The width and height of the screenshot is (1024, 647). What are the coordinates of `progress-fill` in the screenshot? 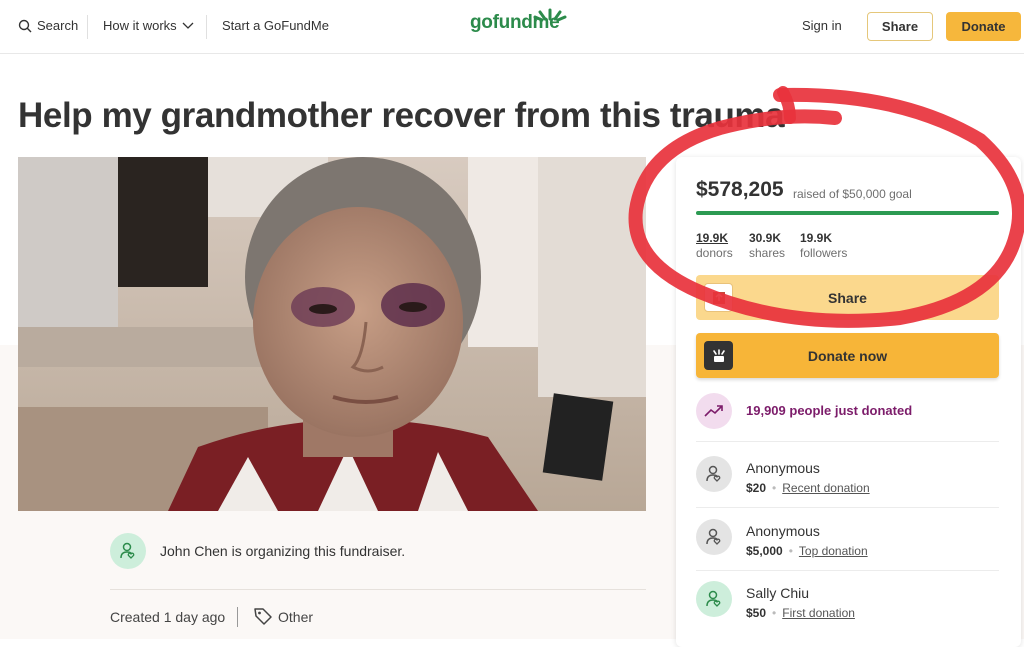 It's located at (847, 213).